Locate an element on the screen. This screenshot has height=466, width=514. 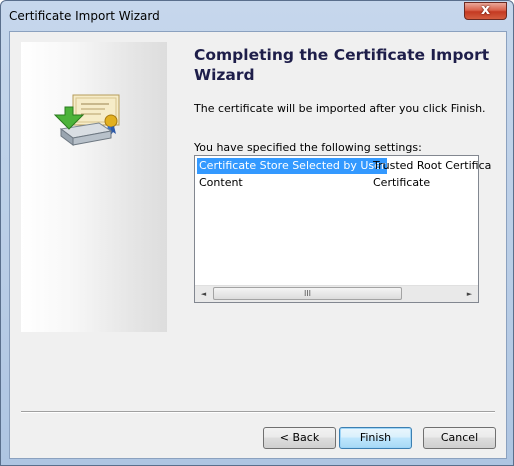
divider is located at coordinates (258, 412).